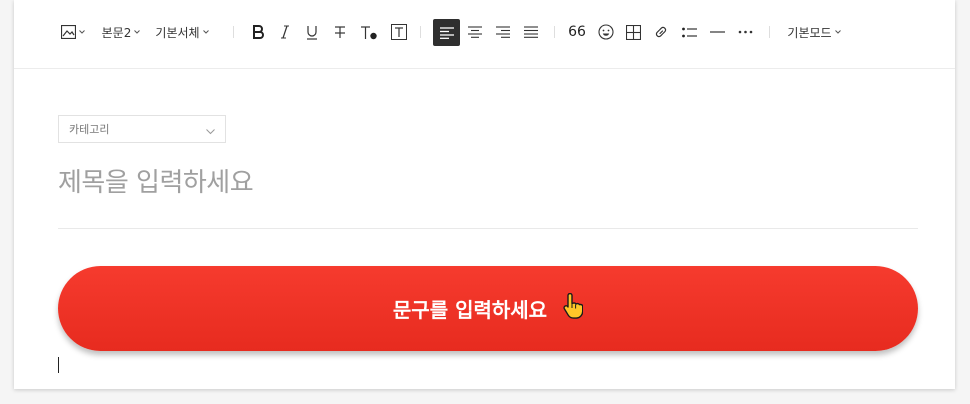  Describe the element at coordinates (177, 32) in the screenshot. I see `font-family-label: 기본서체` at that location.